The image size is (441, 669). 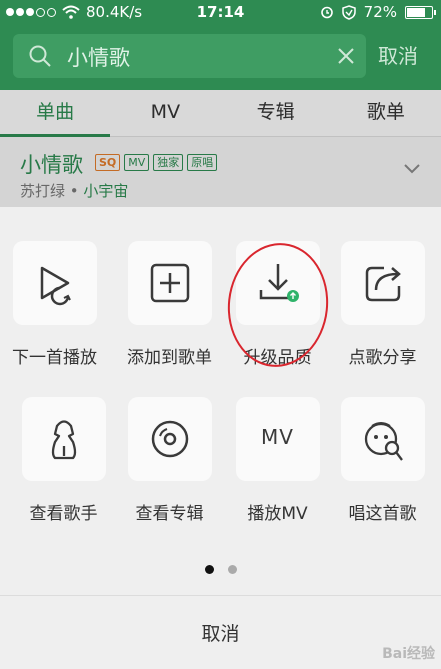 I want to click on karaoke-icon, so click(x=383, y=441).